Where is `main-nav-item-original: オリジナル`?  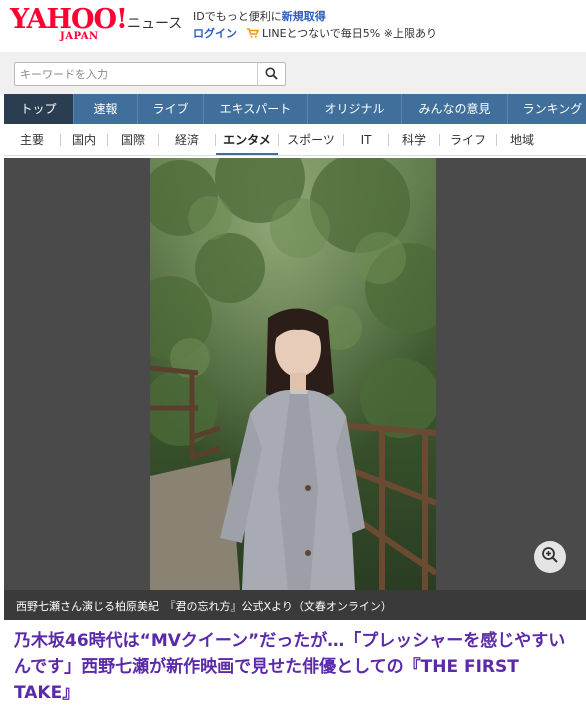
main-nav-item-original: オリジナル is located at coordinates (355, 109).